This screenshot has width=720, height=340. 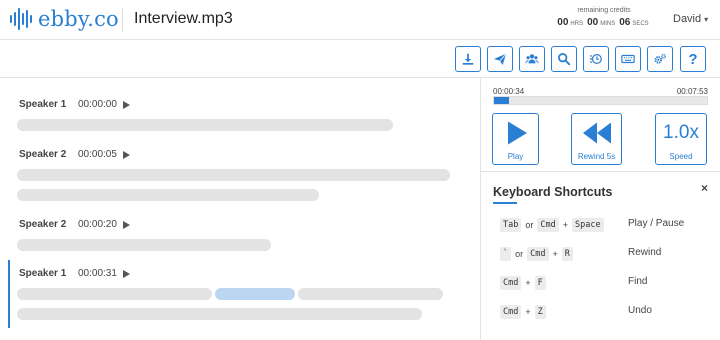 I want to click on send-icon, so click(x=500, y=59).